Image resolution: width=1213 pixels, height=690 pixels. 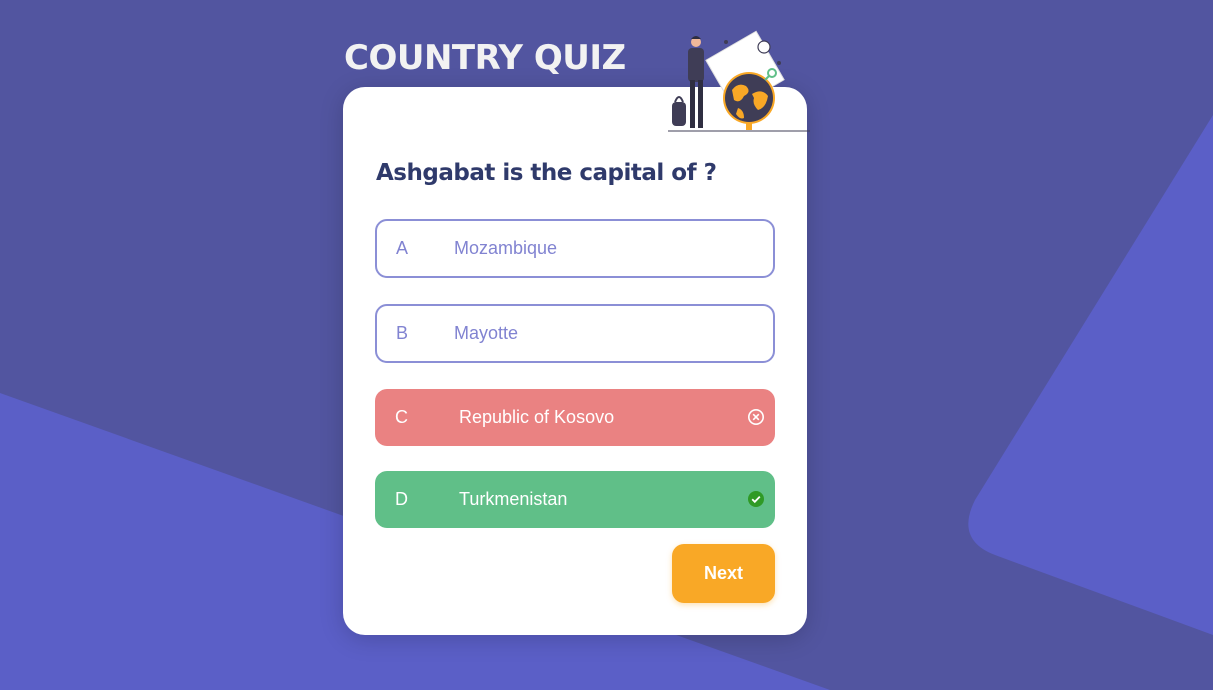 What do you see at coordinates (739, 81) in the screenshot?
I see `traveler-globe-illustration` at bounding box center [739, 81].